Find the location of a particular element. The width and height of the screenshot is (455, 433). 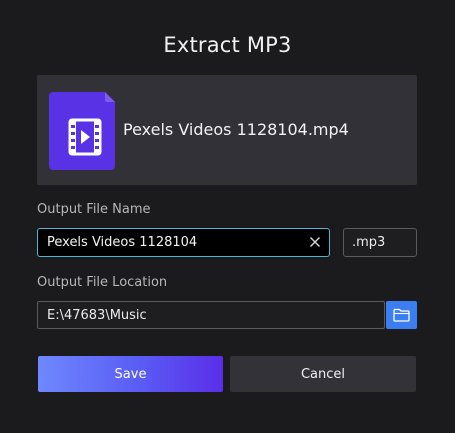

video-file-icon is located at coordinates (82, 131).